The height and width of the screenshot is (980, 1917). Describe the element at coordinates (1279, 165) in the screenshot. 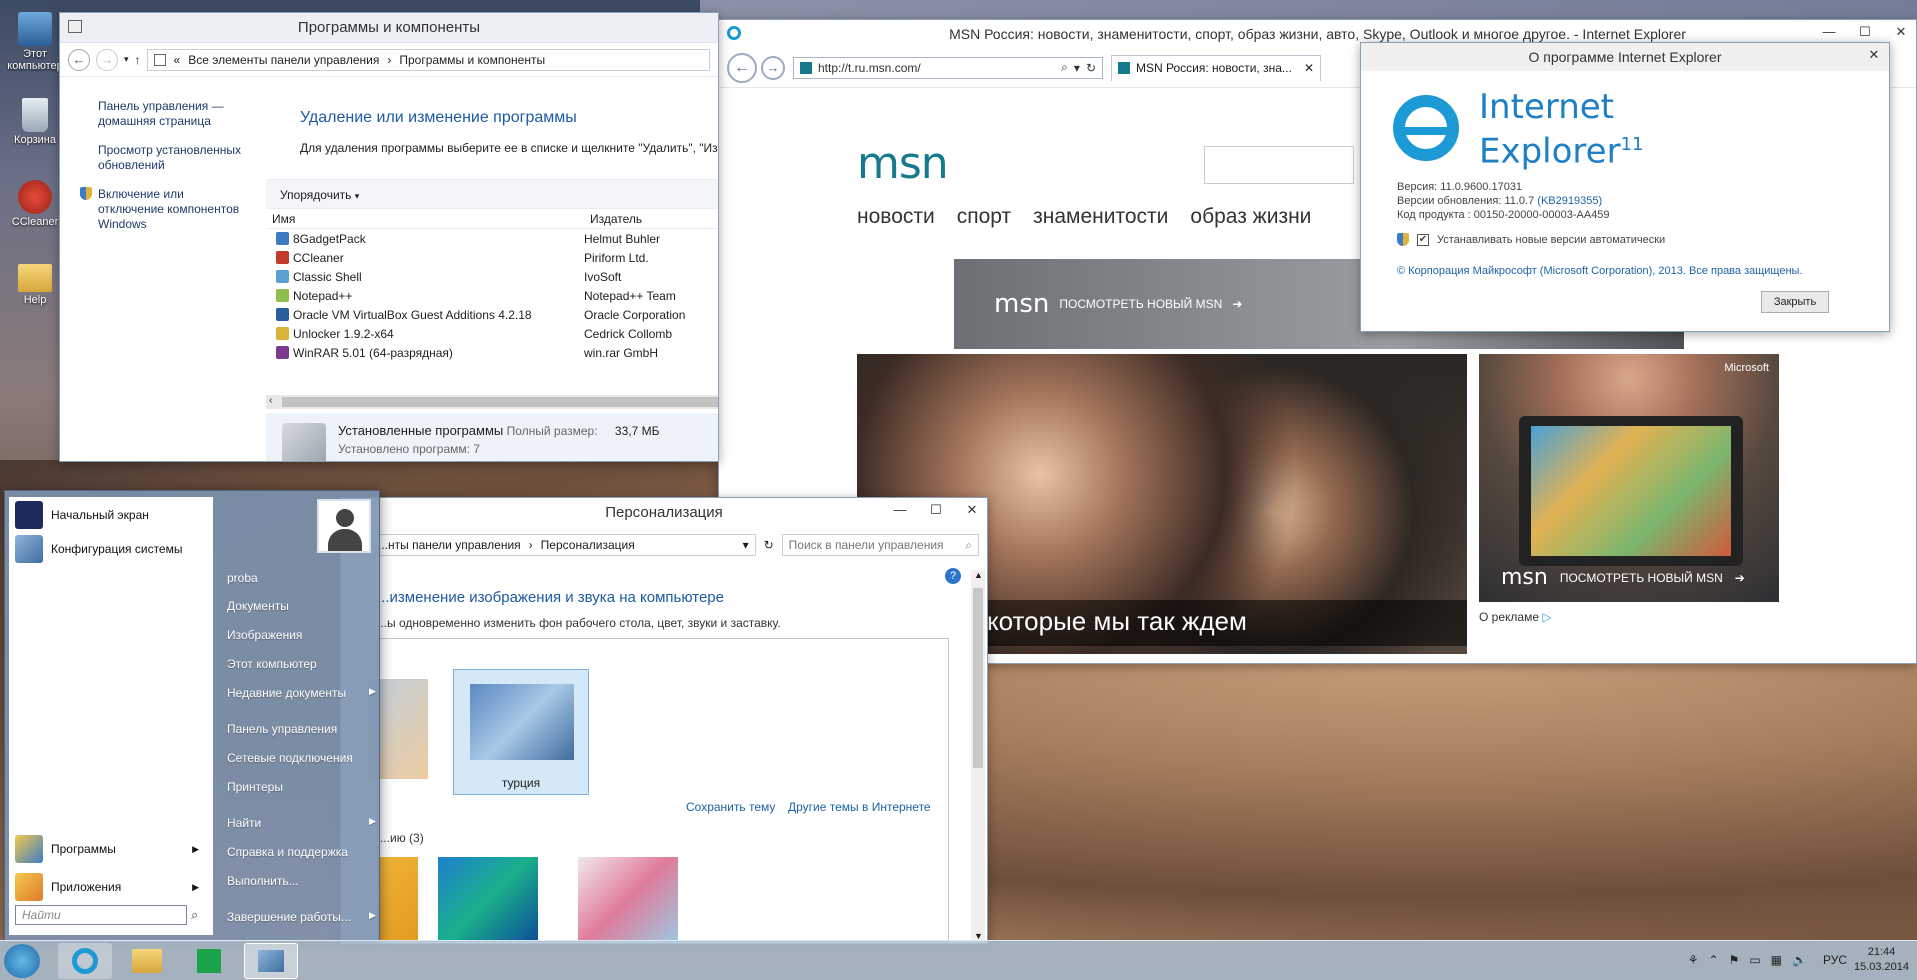

I see `msn-search-input` at that location.